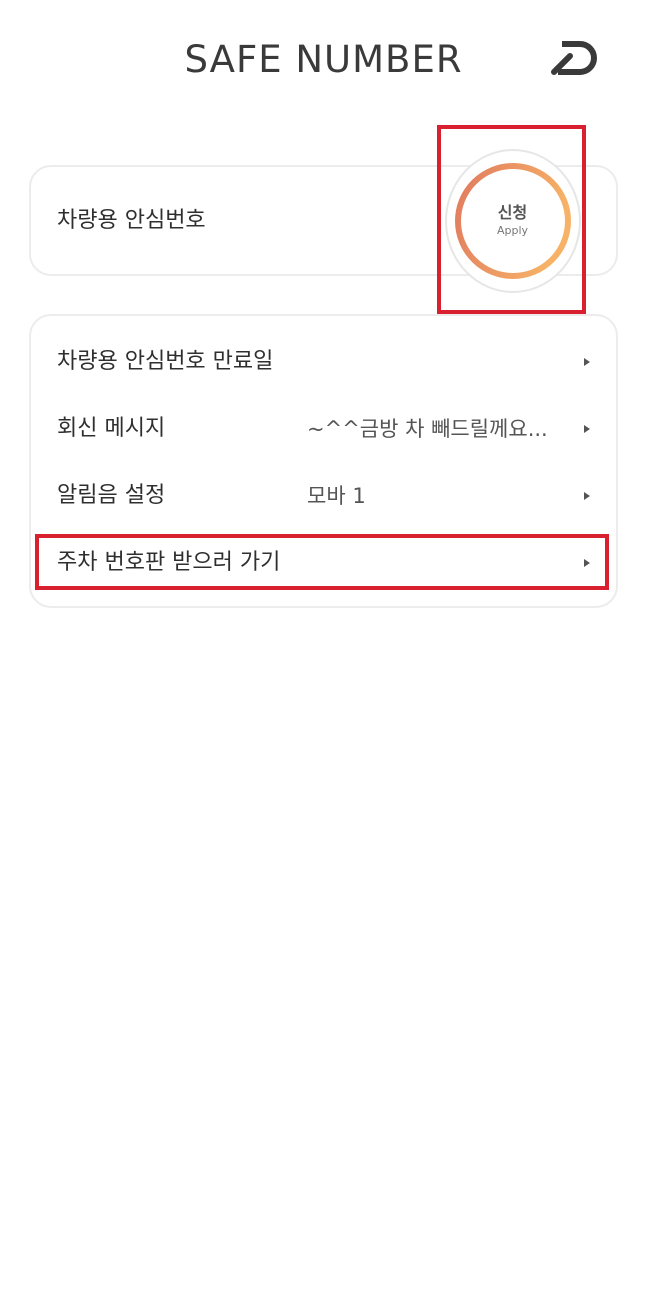  Describe the element at coordinates (512, 212) in the screenshot. I see `apply-label-ko: 신청` at that location.